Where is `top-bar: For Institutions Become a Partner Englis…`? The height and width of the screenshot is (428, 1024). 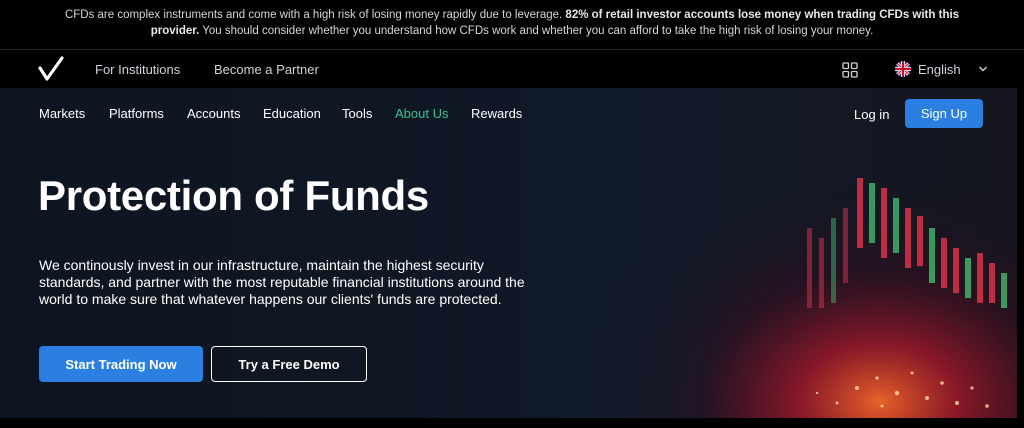
top-bar: For Institutions Become a Partner Englis… is located at coordinates (512, 69).